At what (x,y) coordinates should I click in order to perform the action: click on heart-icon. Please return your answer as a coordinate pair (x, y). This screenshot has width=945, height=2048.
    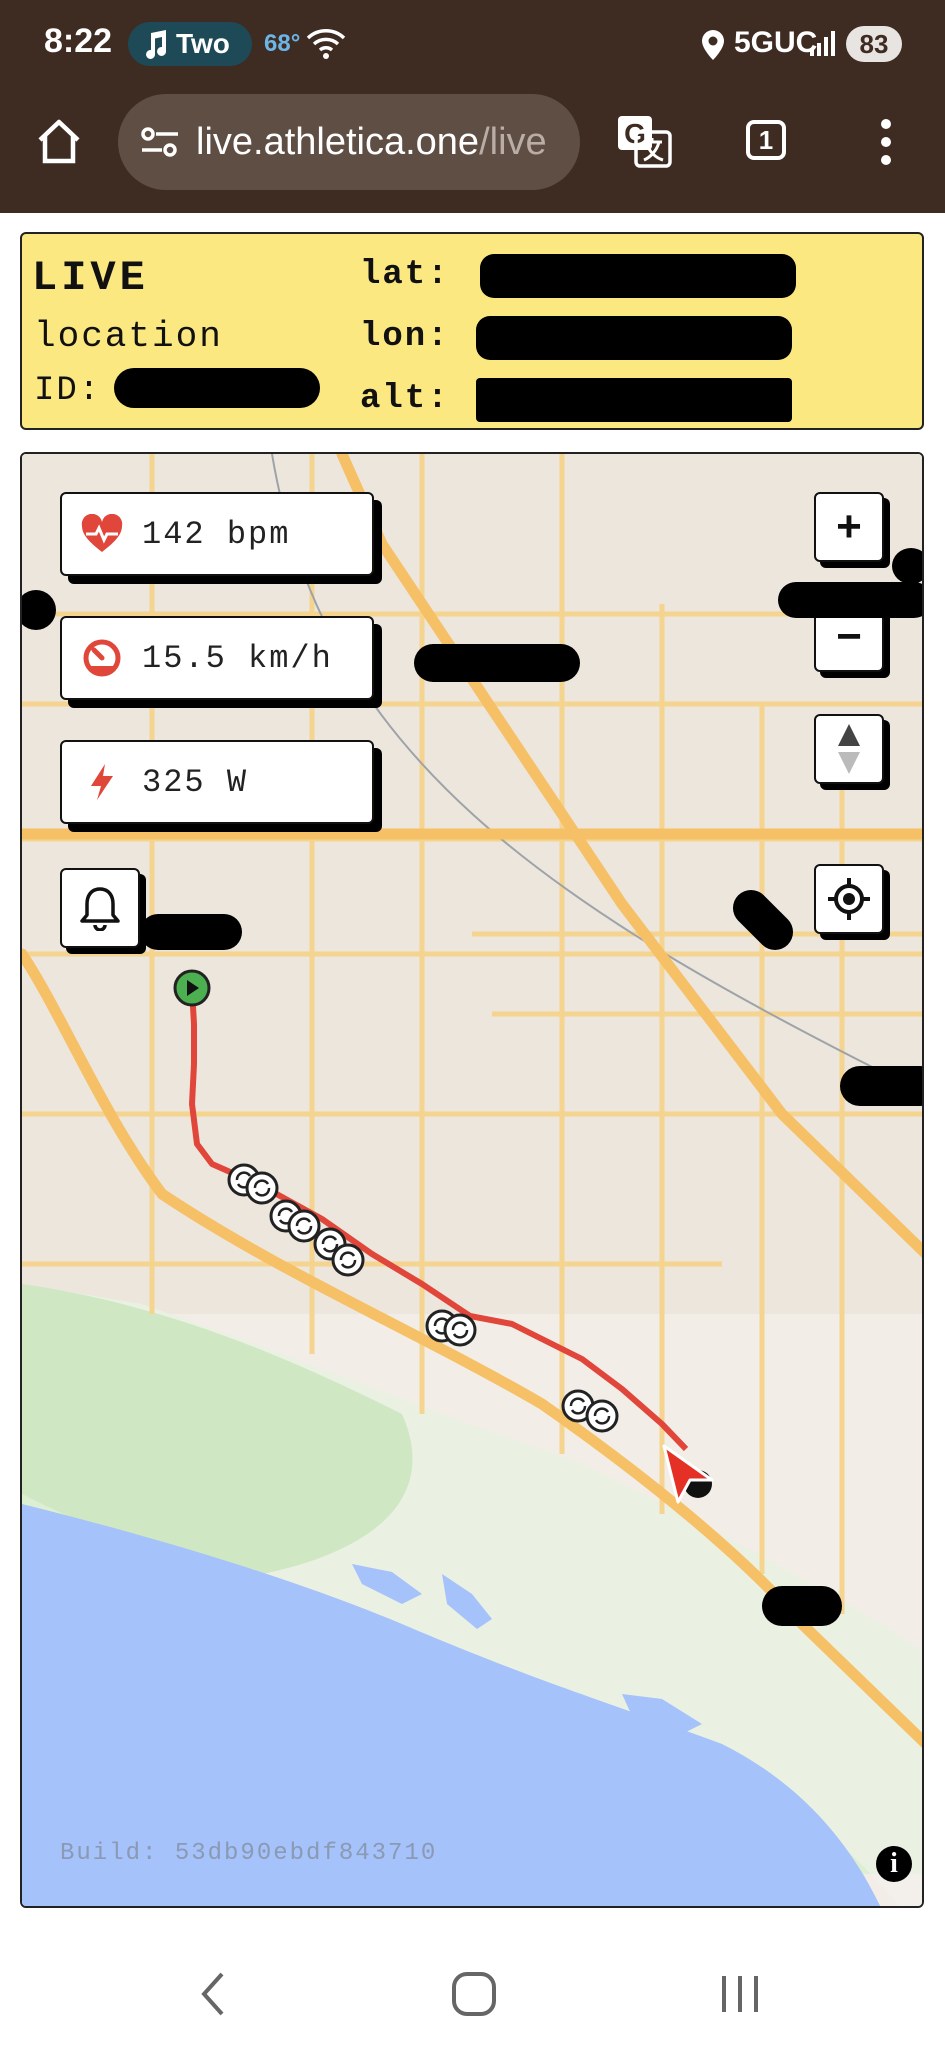
    Looking at the image, I should click on (102, 533).